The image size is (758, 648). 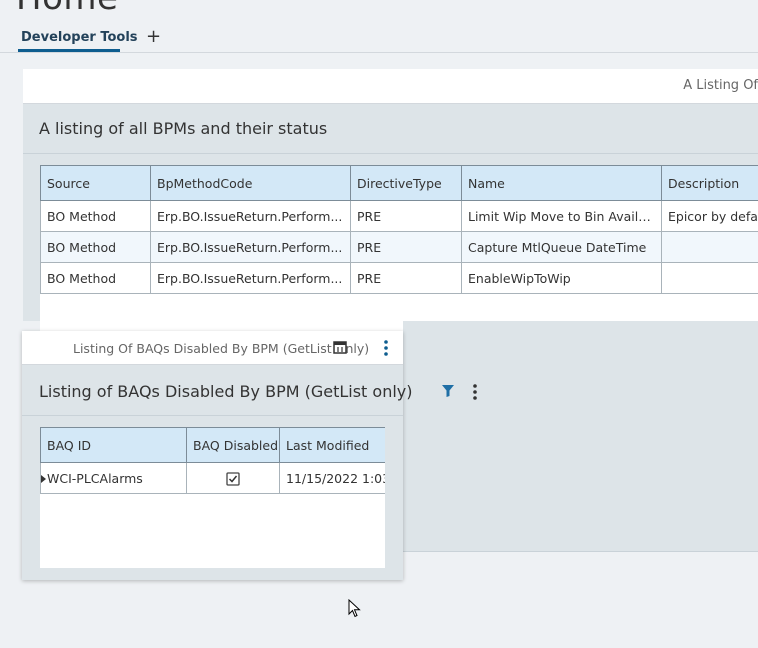 I want to click on row-indicator-icon, so click(x=43, y=479).